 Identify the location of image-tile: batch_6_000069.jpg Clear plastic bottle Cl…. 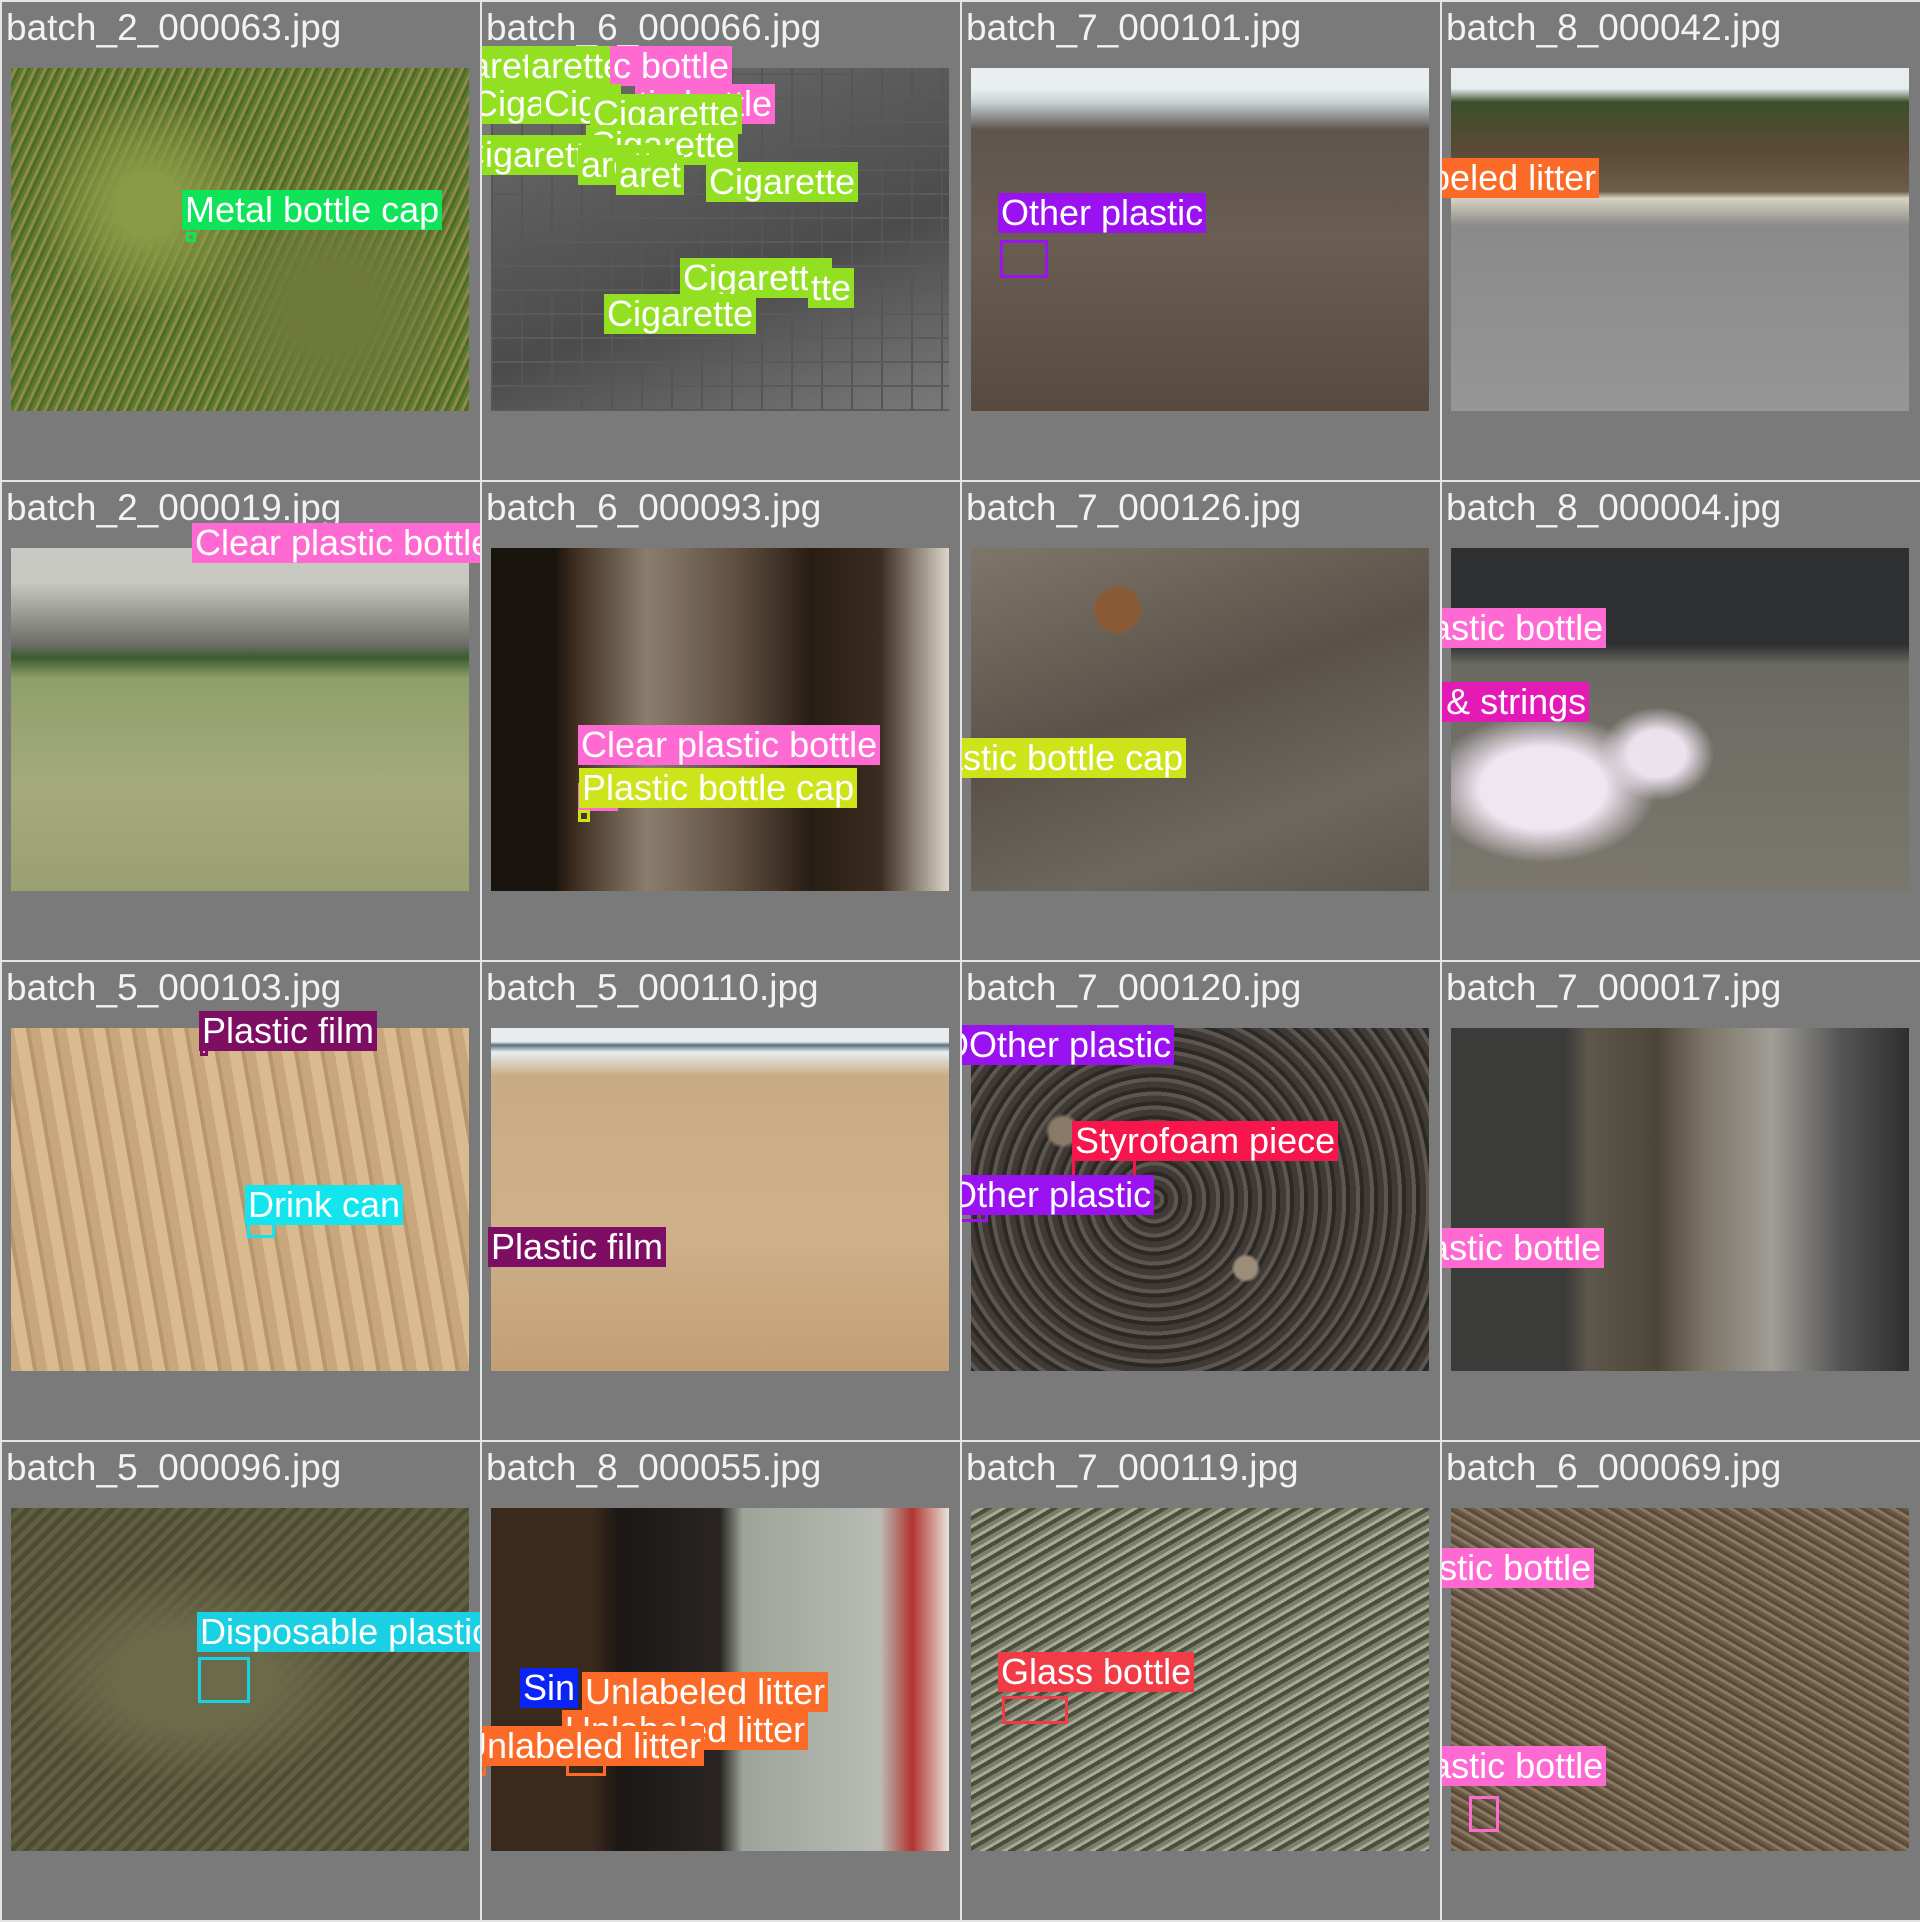
(1681, 1681).